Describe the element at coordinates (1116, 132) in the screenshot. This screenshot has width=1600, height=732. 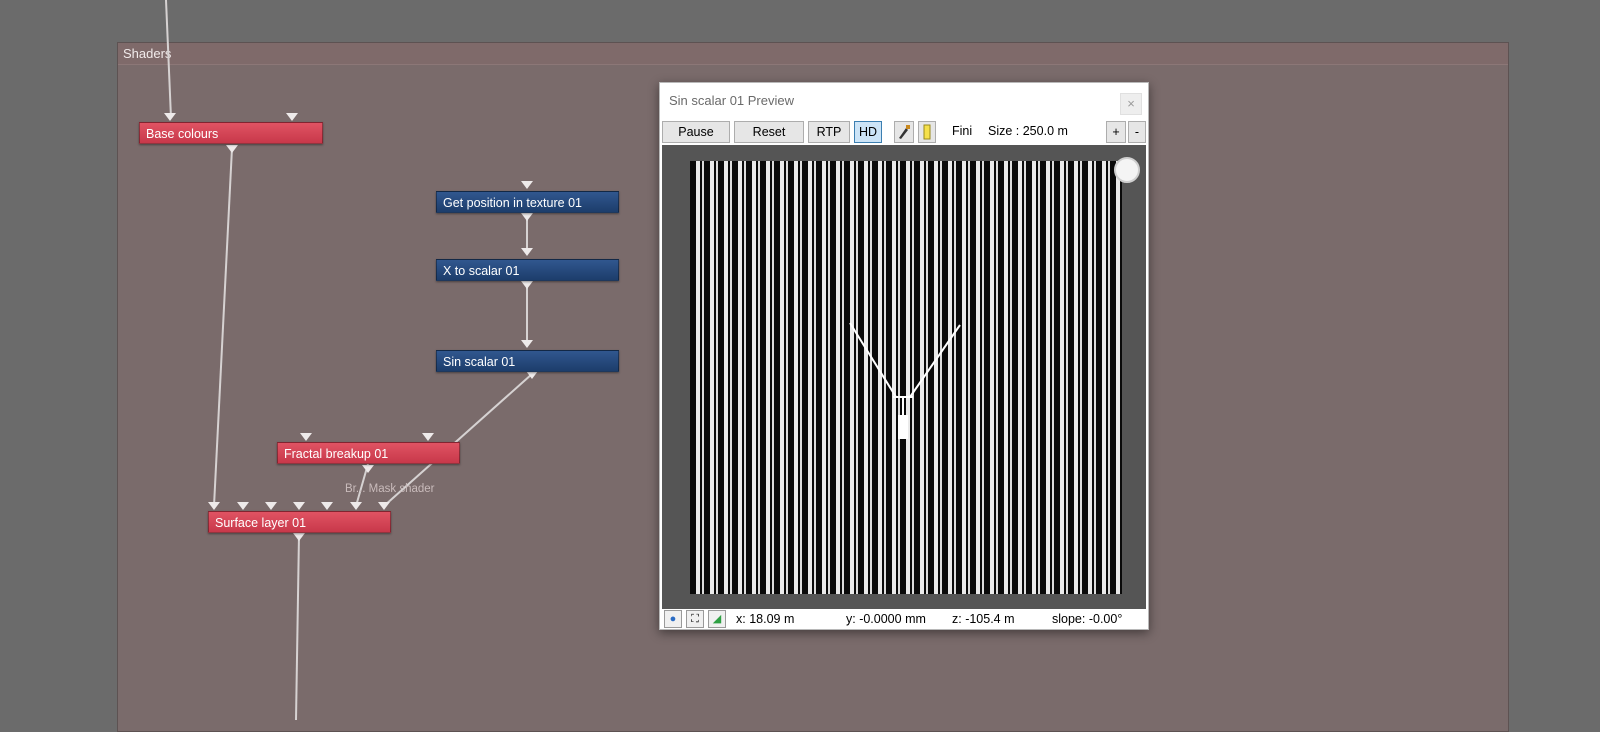
I see `zoom-in-button: +` at that location.